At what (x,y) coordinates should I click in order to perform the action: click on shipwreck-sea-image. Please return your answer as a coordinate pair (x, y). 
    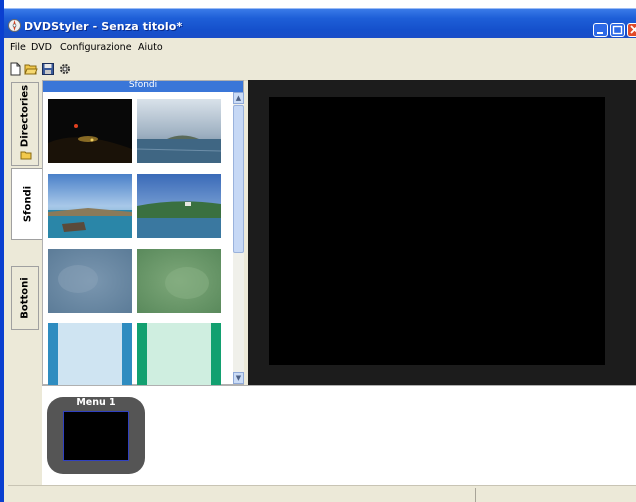
    Looking at the image, I should click on (90, 206).